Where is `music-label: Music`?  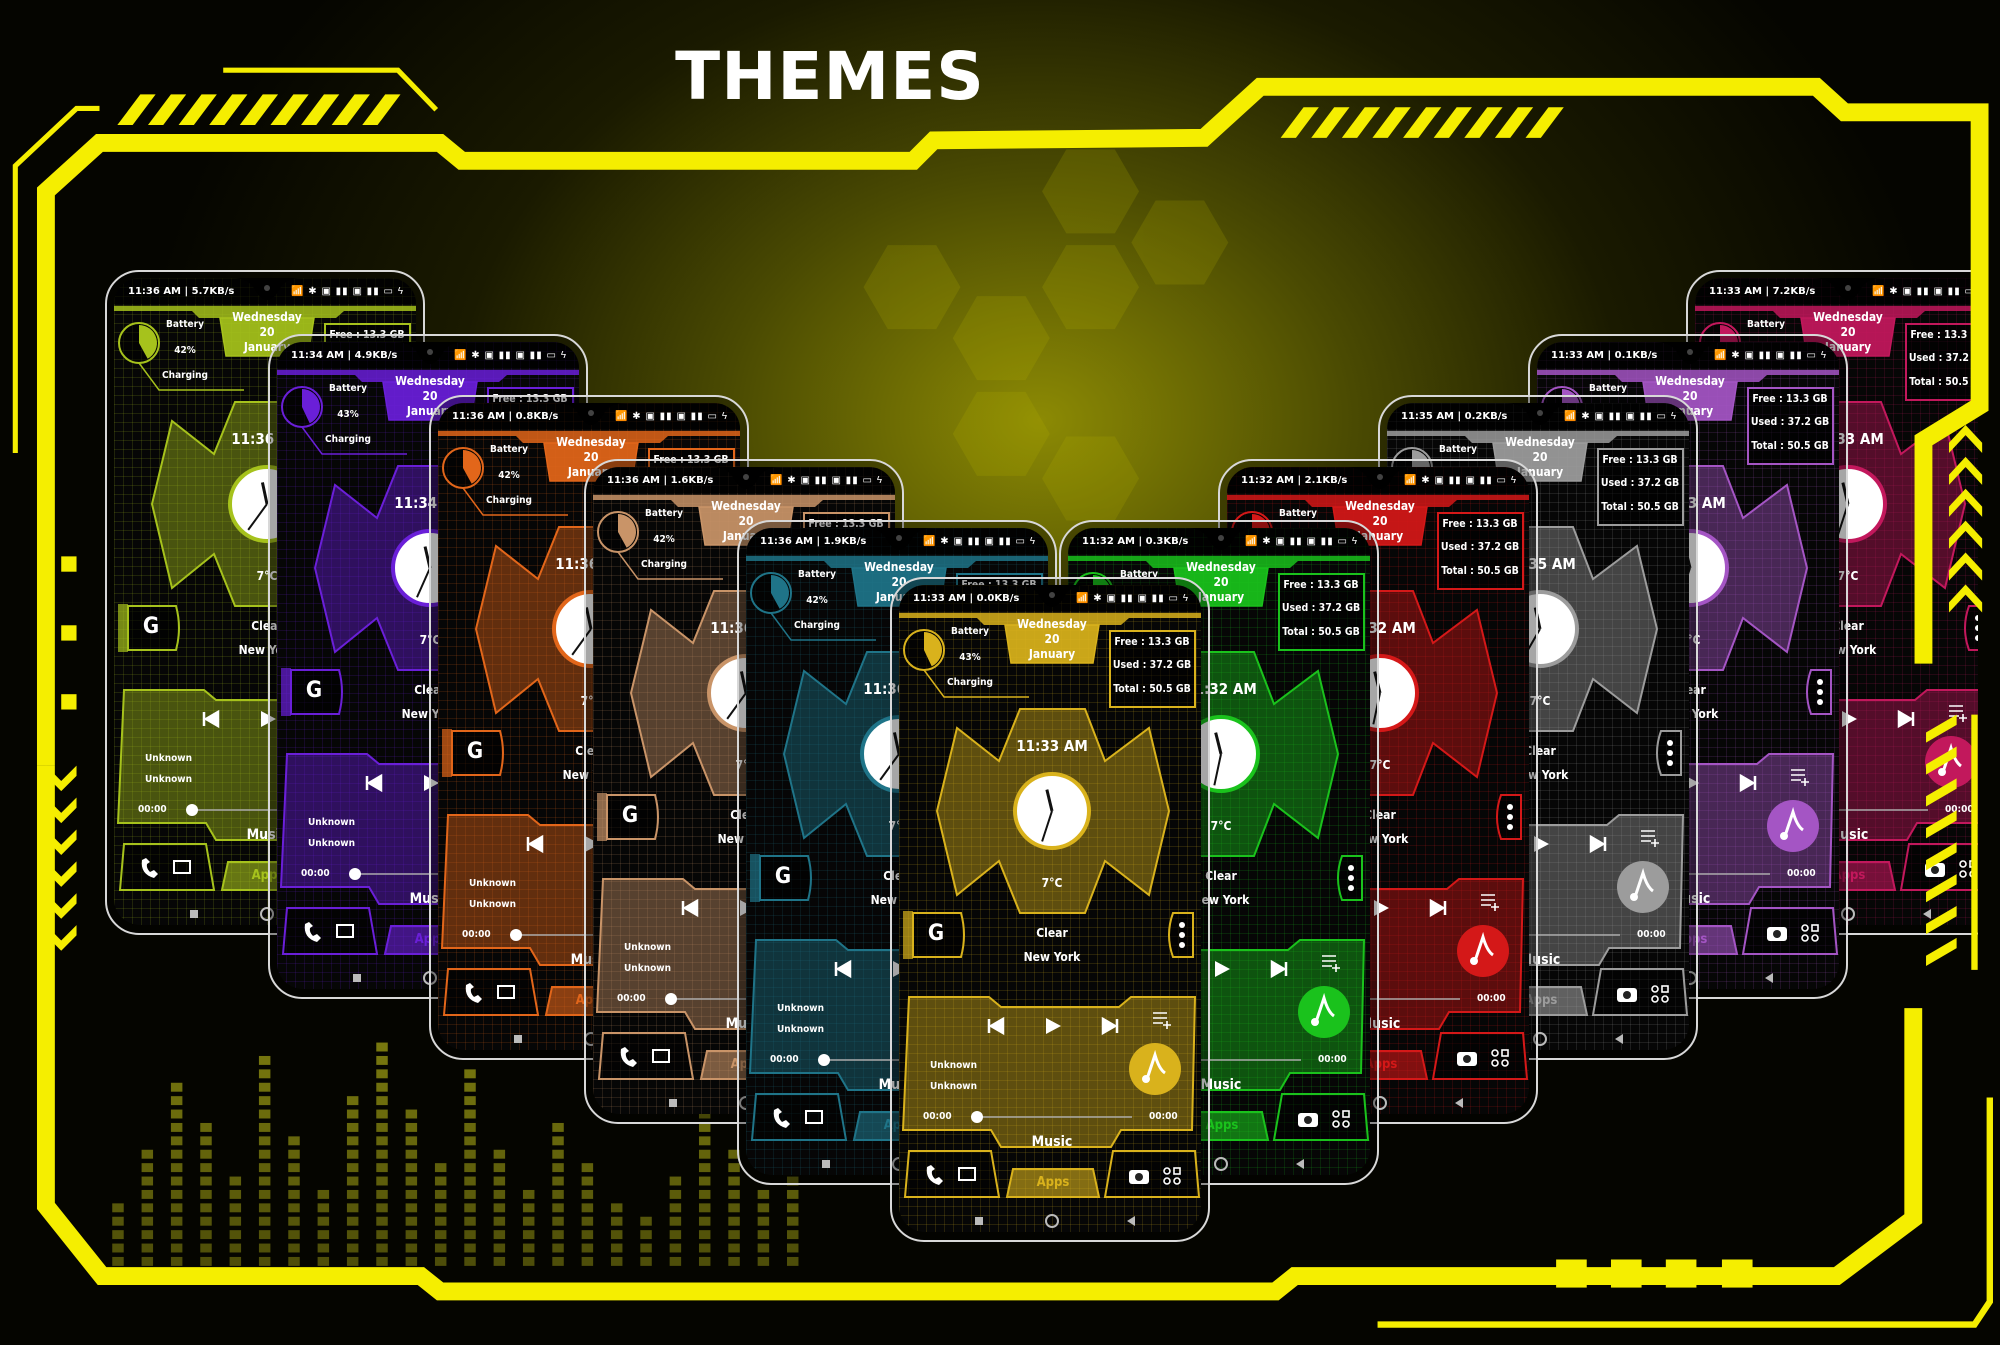 music-label: Music is located at coordinates (1052, 1142).